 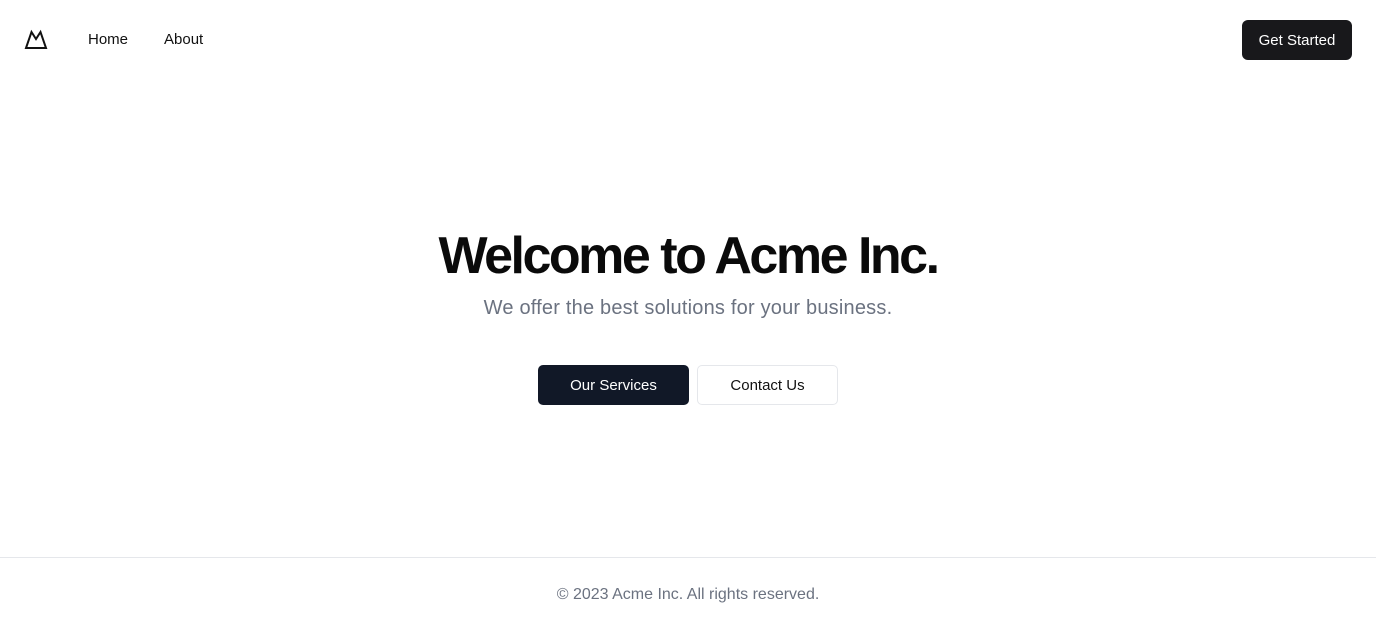 I want to click on hero-title: Welcome to Acme Inc., so click(x=689, y=256).